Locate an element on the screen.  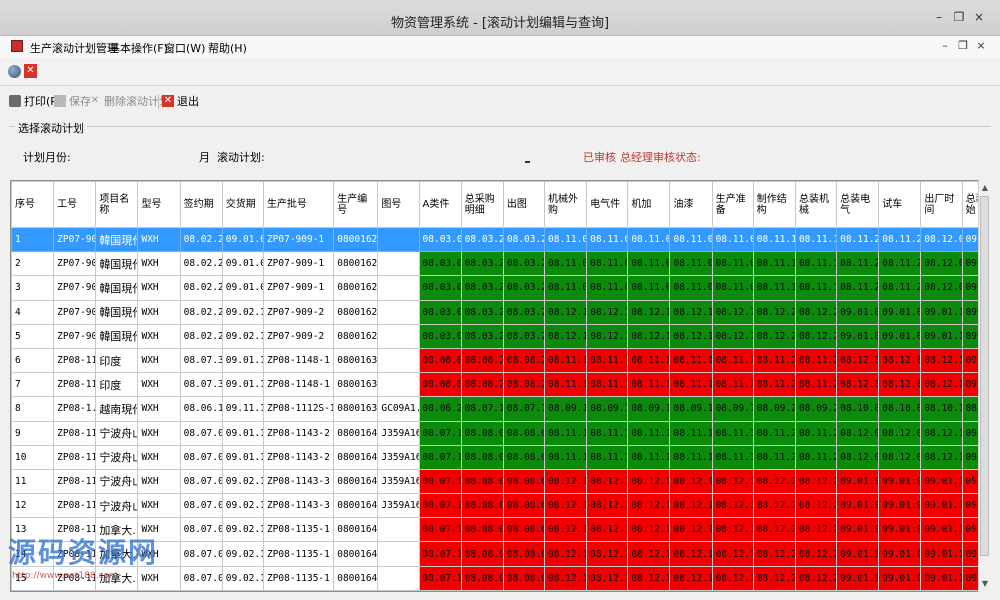
cell-prod-no: 08001633 is located at coordinates (356, 360).